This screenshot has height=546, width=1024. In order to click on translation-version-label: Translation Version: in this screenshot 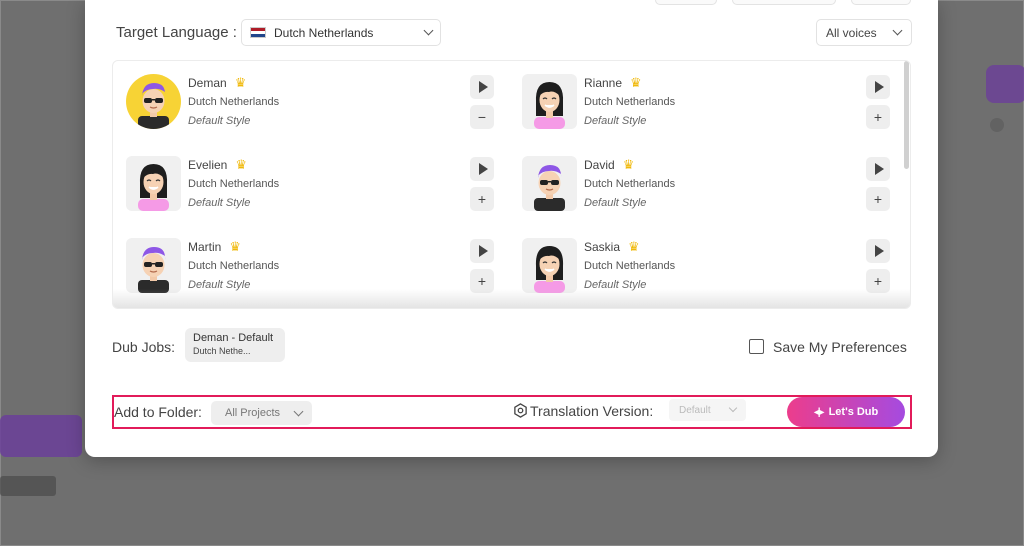, I will do `click(592, 411)`.